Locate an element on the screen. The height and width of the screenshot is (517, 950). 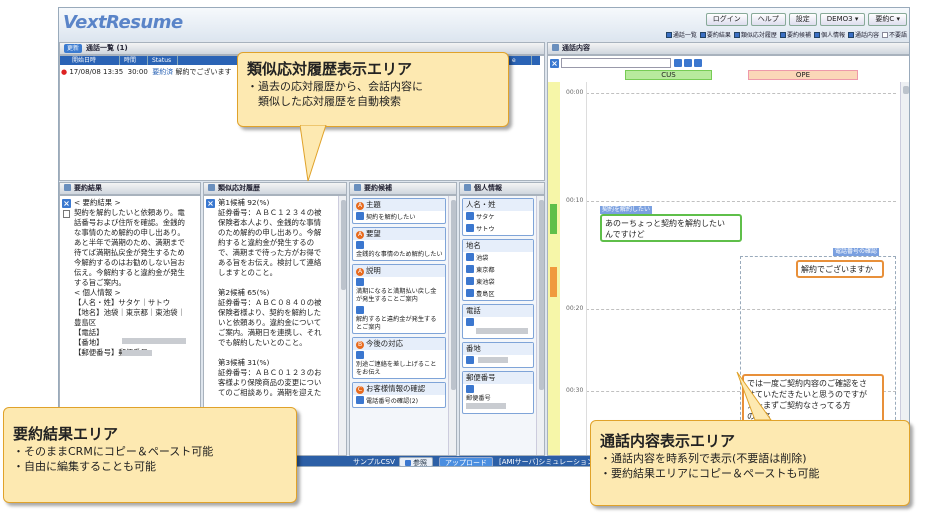
personal-group-name: 人名・姓 サタケ サトウ is located at coordinates (498, 217).